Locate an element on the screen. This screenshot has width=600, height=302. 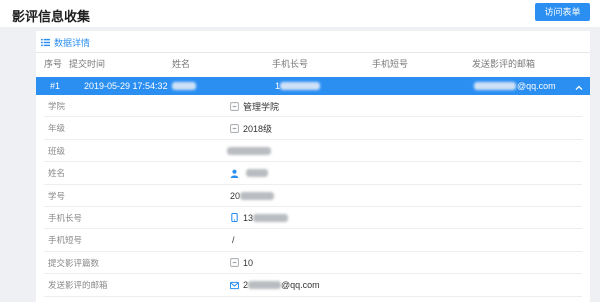
column-header-time: 提交时间 is located at coordinates (87, 64).